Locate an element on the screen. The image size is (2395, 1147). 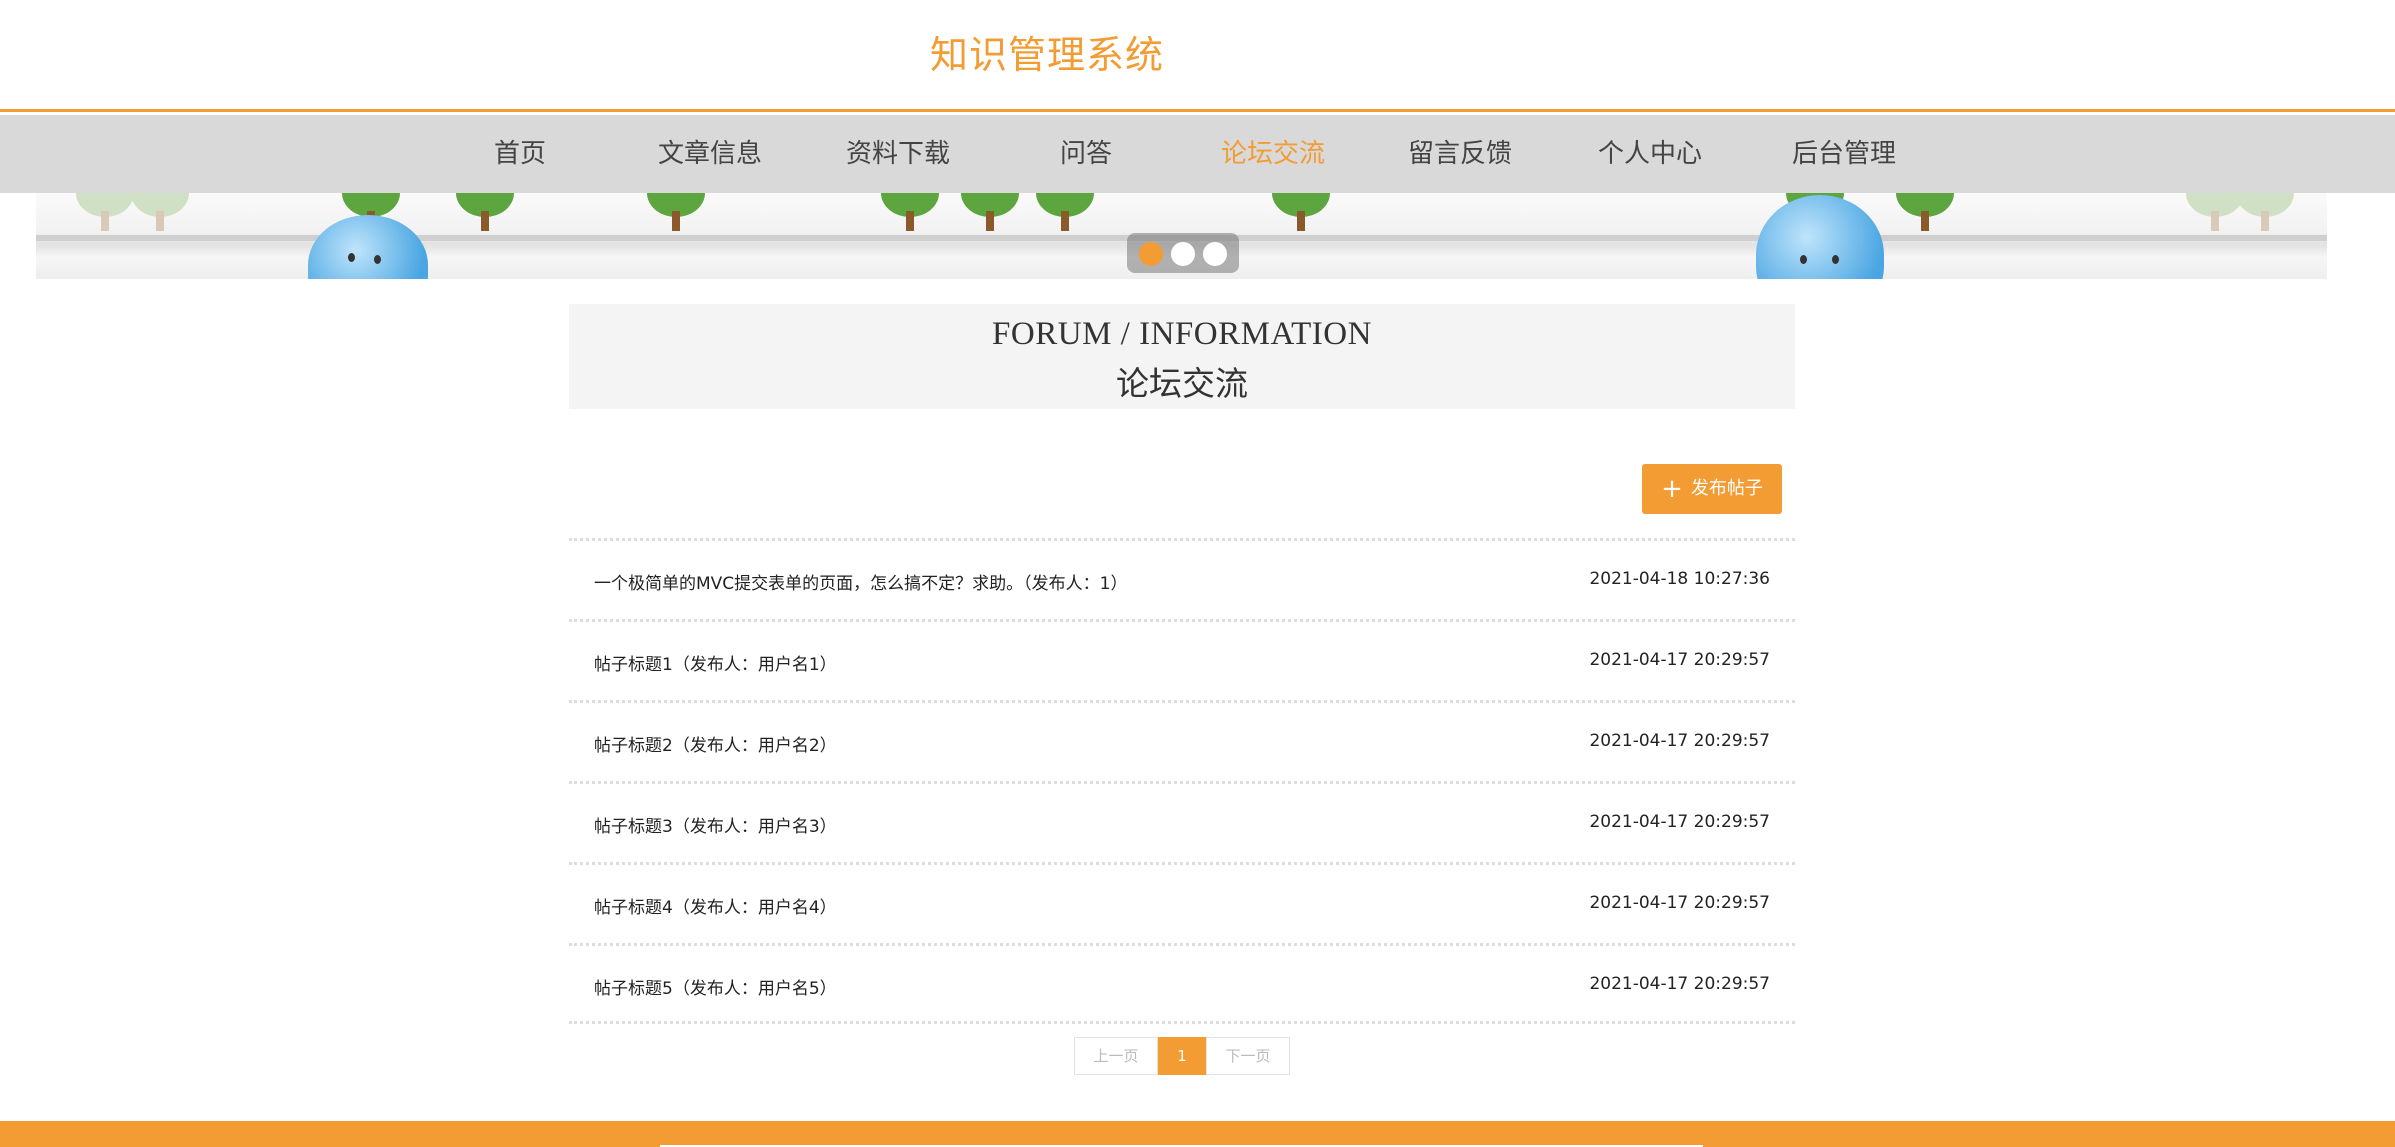
post-row: 帖子标题3（发布人：用户名3） 2021-04-17 20:29:57 is located at coordinates (1182, 821).